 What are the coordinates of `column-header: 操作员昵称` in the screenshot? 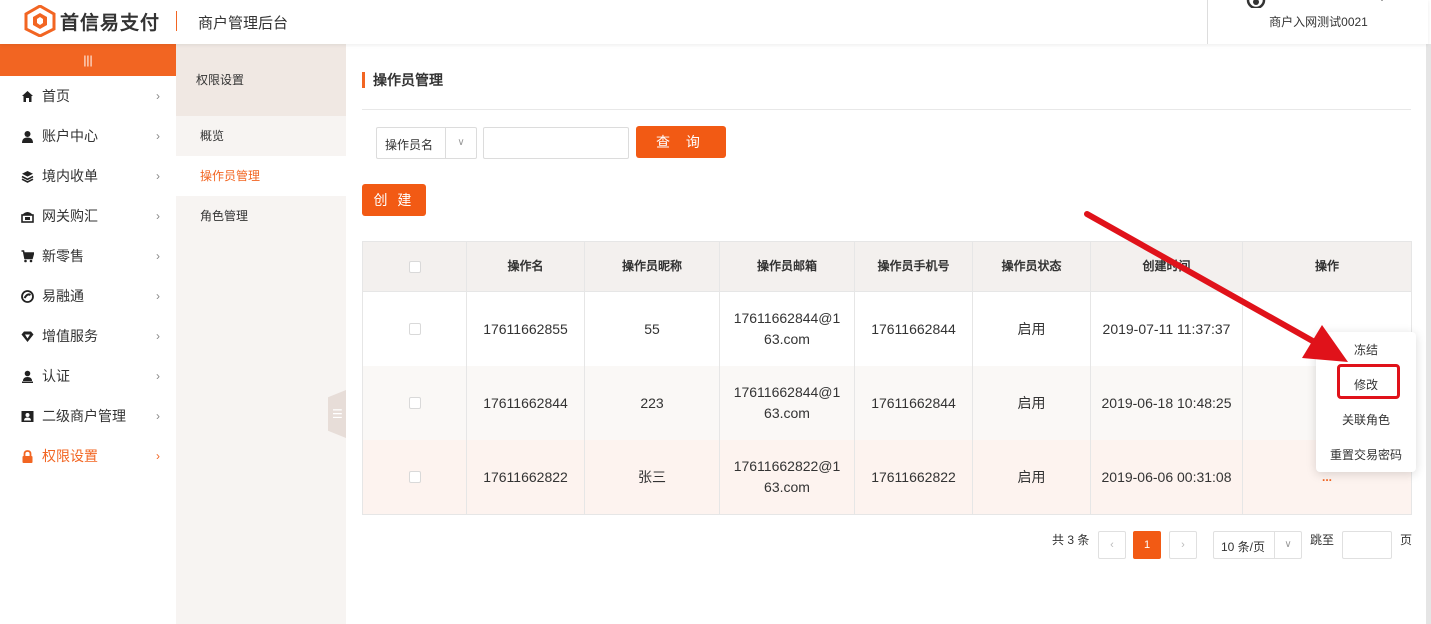 It's located at (652, 266).